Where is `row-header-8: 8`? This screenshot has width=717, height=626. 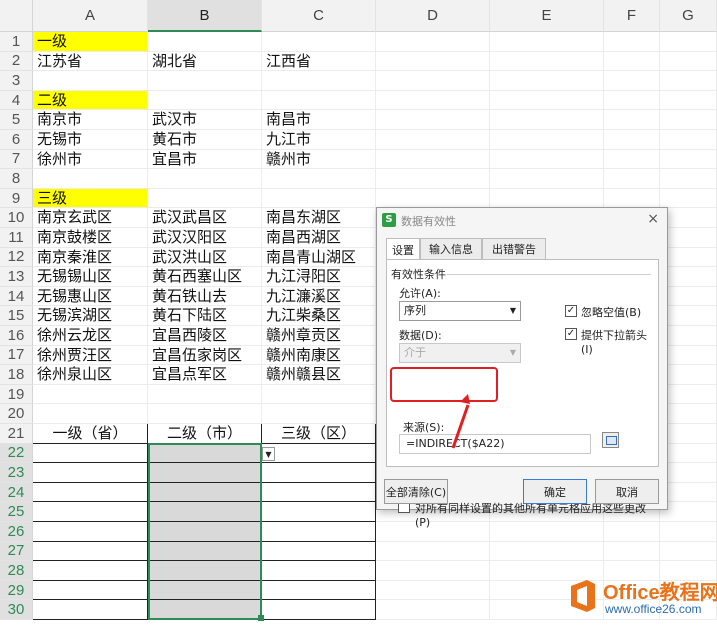
row-header-8: 8 is located at coordinates (16, 179).